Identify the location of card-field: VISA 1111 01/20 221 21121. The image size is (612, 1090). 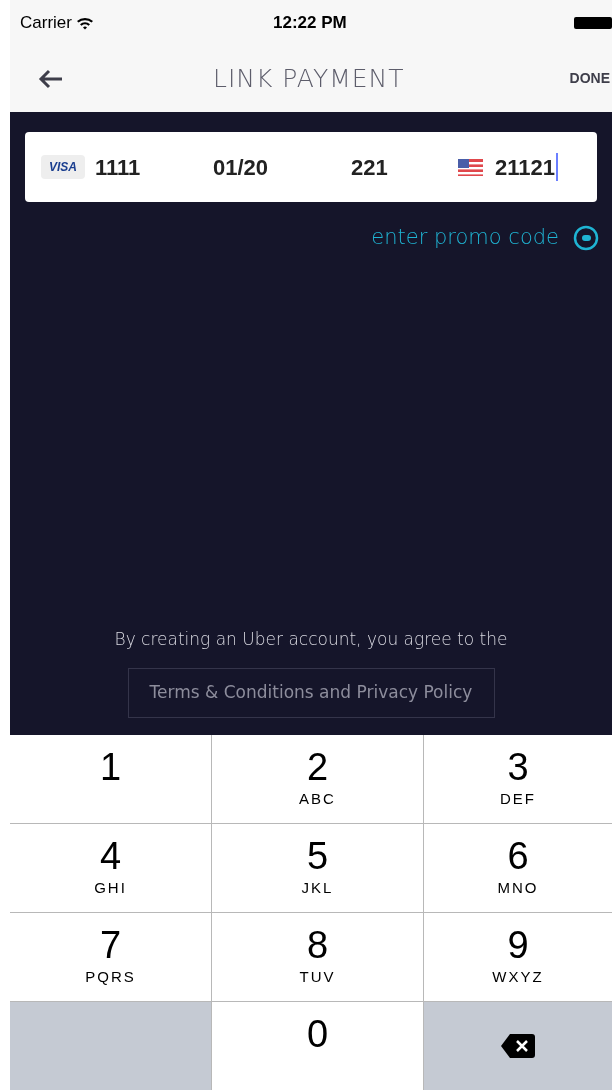
(311, 167).